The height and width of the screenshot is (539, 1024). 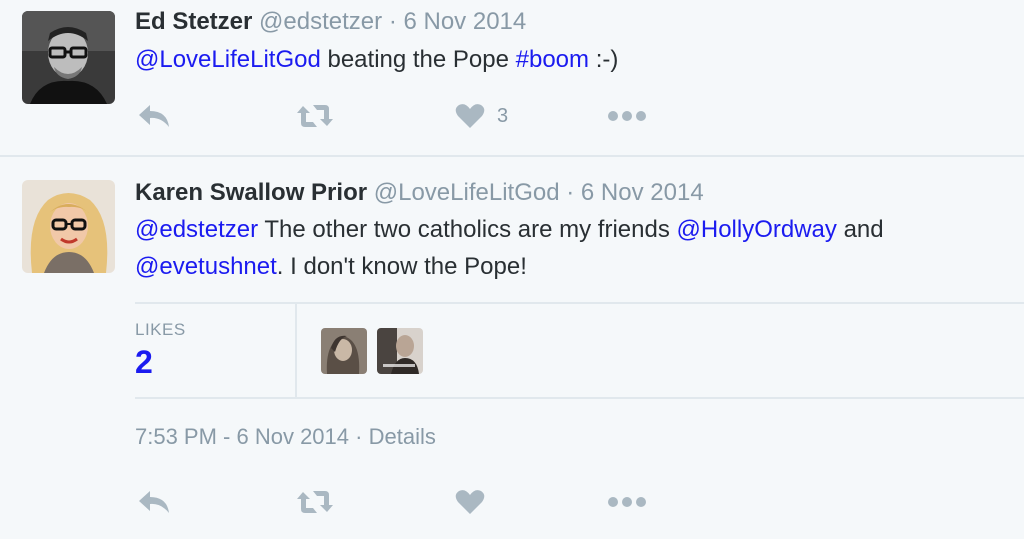 I want to click on tweet-text-segment: . I don't know the Pope!, so click(x=401, y=266).